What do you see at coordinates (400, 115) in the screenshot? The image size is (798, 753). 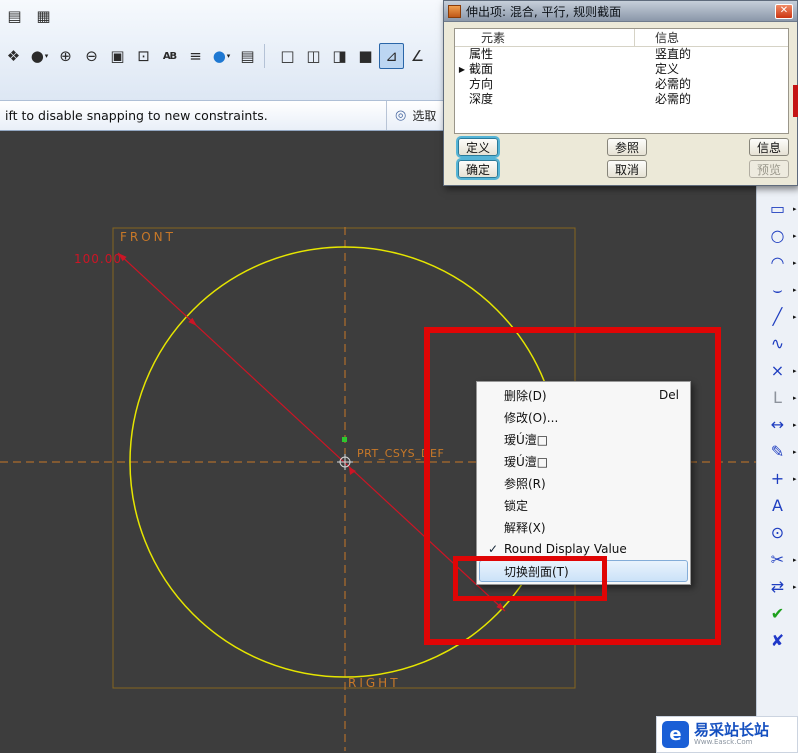 I see `selection-filter-icon: ◎` at bounding box center [400, 115].